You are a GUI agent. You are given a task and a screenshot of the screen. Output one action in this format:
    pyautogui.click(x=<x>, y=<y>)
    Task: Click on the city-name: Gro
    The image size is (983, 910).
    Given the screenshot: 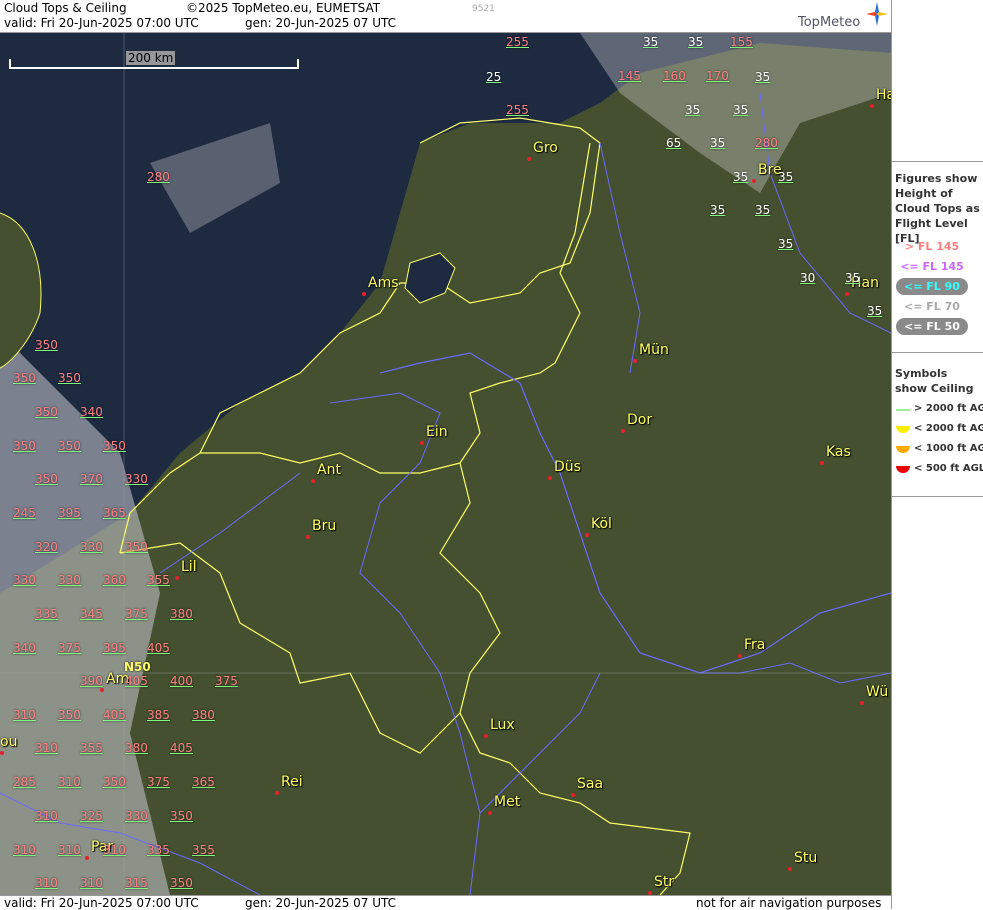 What is the action you would take?
    pyautogui.click(x=545, y=148)
    